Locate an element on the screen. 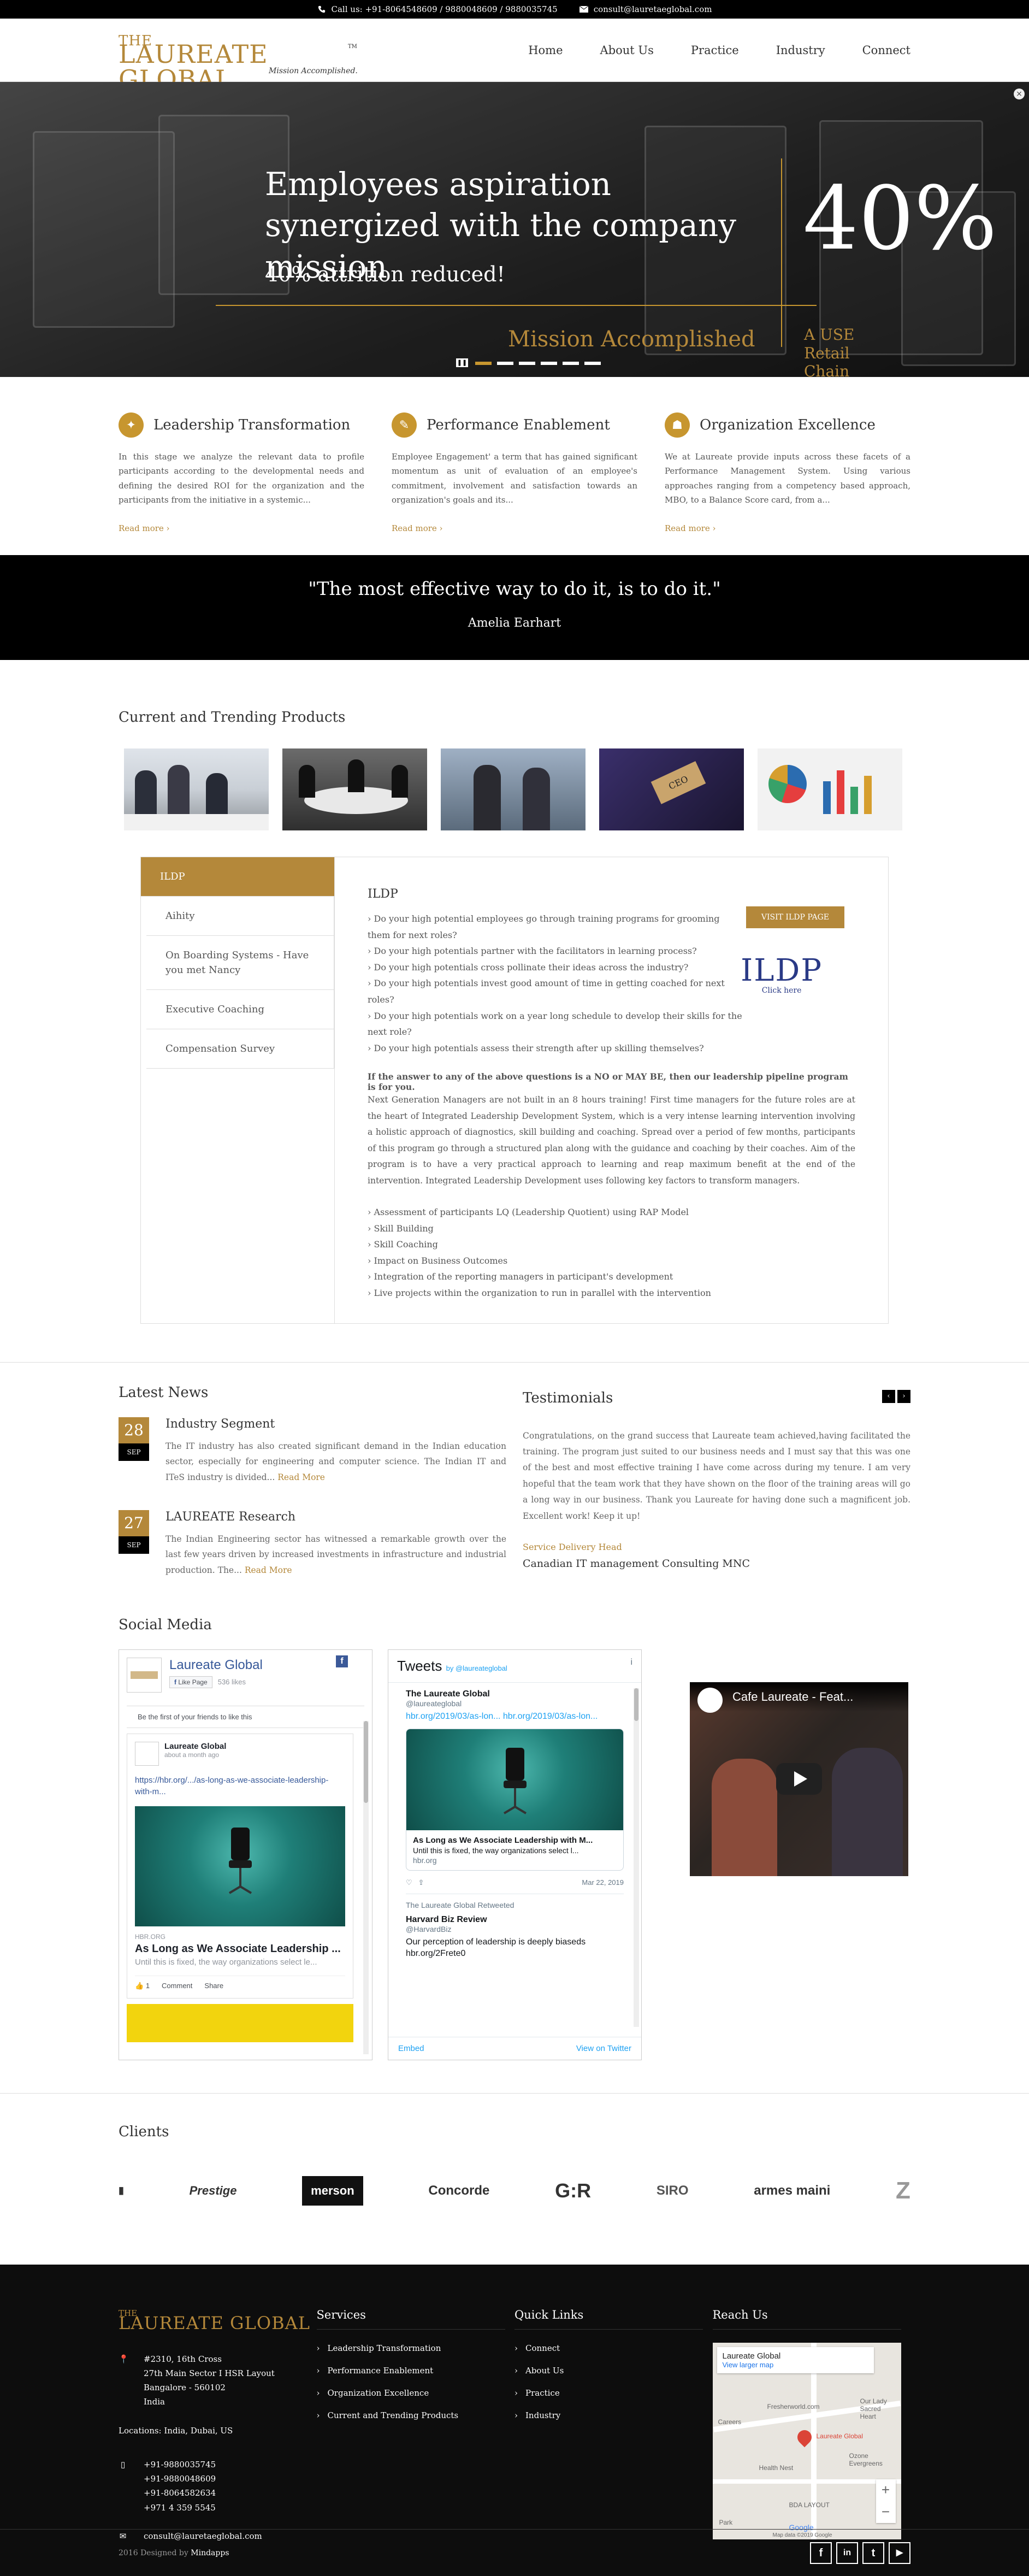  footer-link: Leadership Transformation is located at coordinates (416, 2348).